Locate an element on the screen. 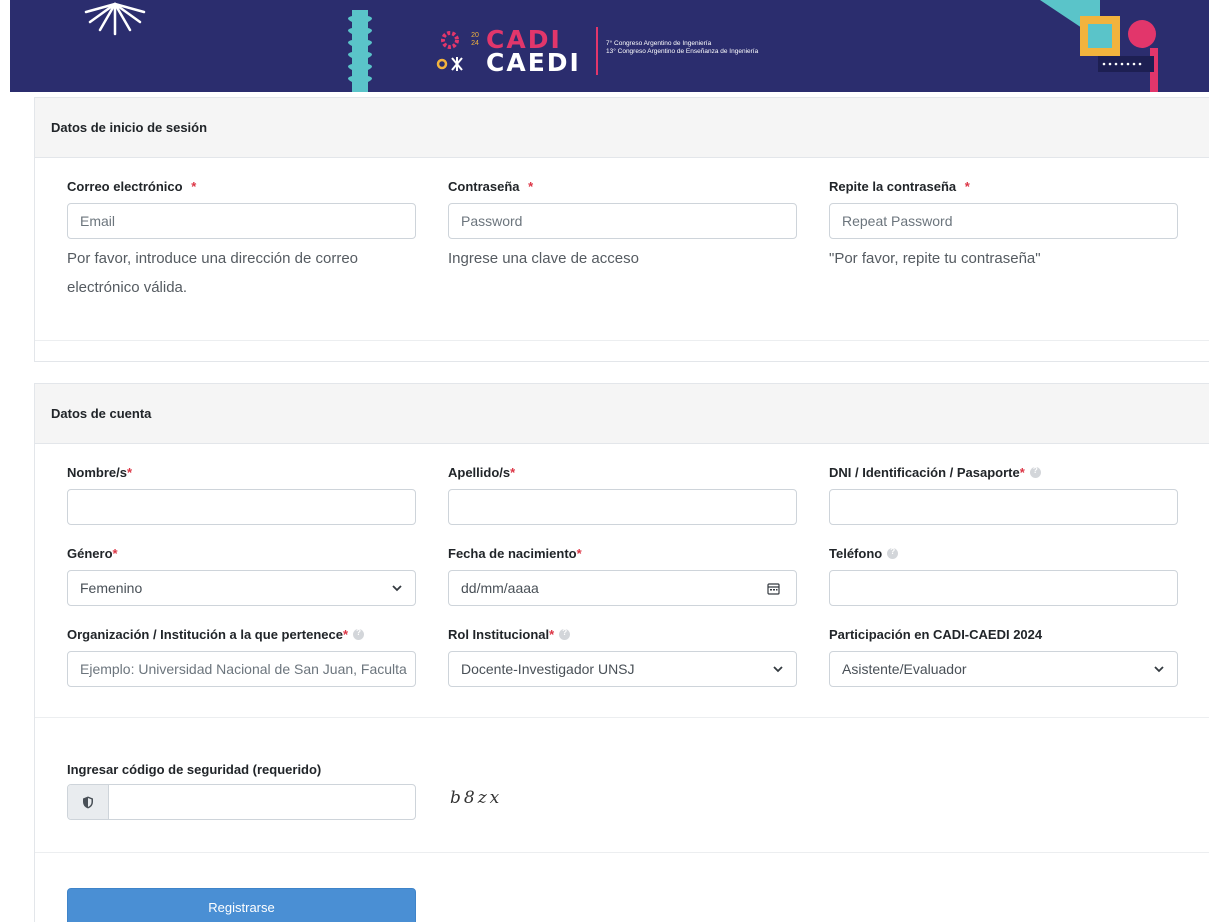 This screenshot has width=1209, height=922. repeat-password-hint: "Por favor, repite tu contraseña" is located at coordinates (935, 258).